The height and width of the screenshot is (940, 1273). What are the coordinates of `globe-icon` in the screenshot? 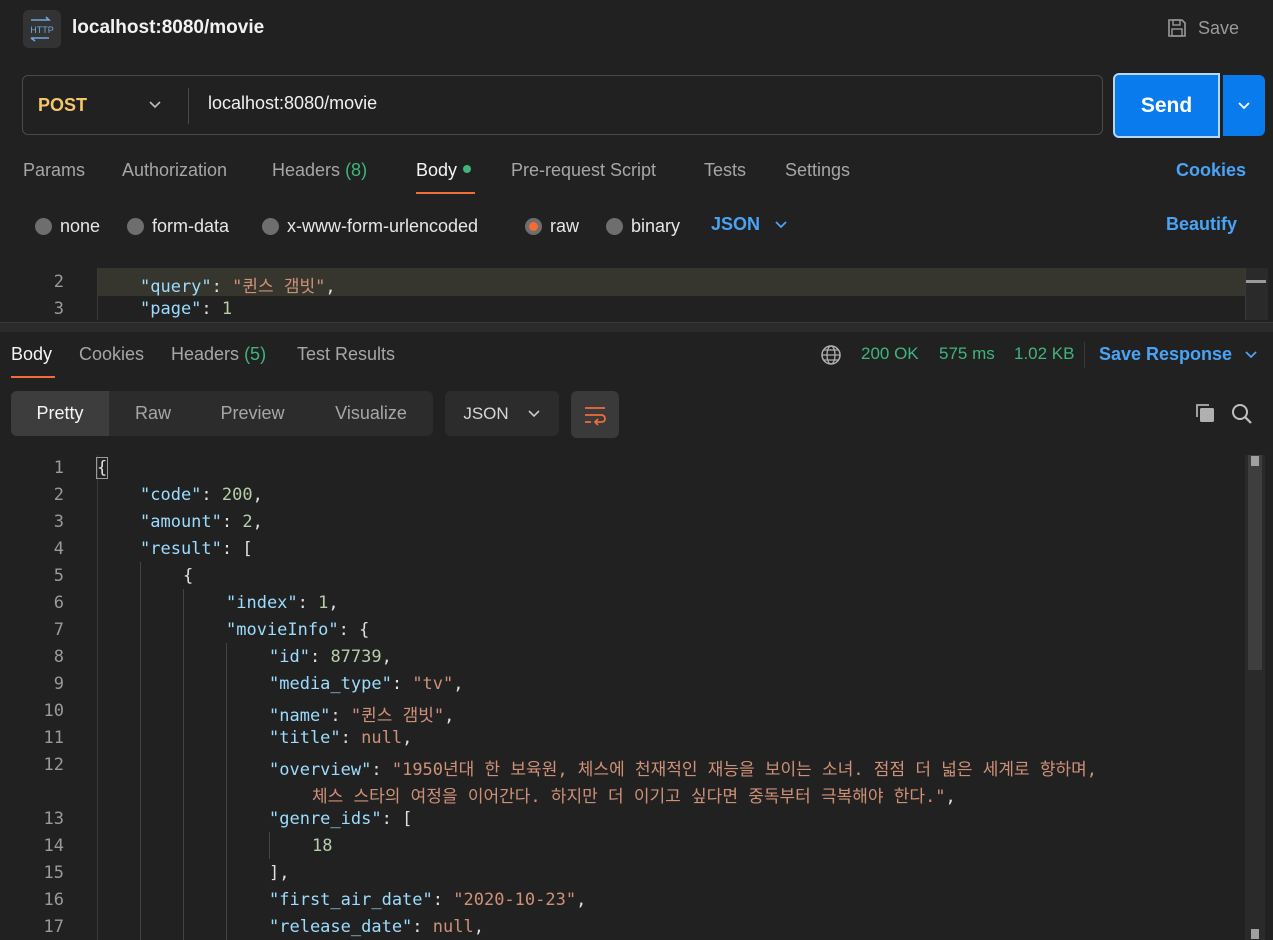 It's located at (831, 355).